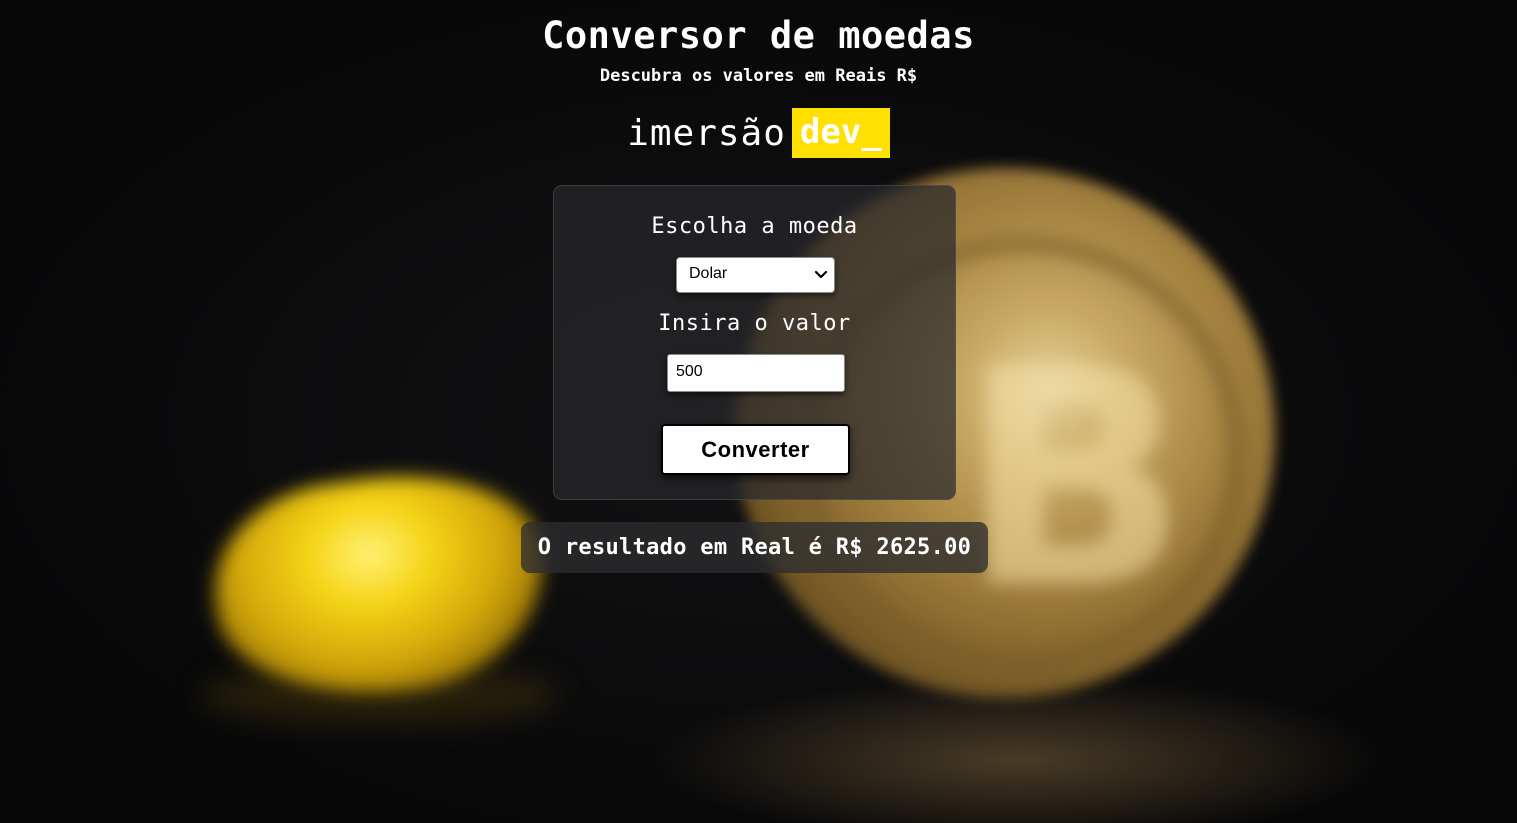 This screenshot has height=823, width=1517. What do you see at coordinates (756, 373) in the screenshot?
I see `value-input: 500` at bounding box center [756, 373].